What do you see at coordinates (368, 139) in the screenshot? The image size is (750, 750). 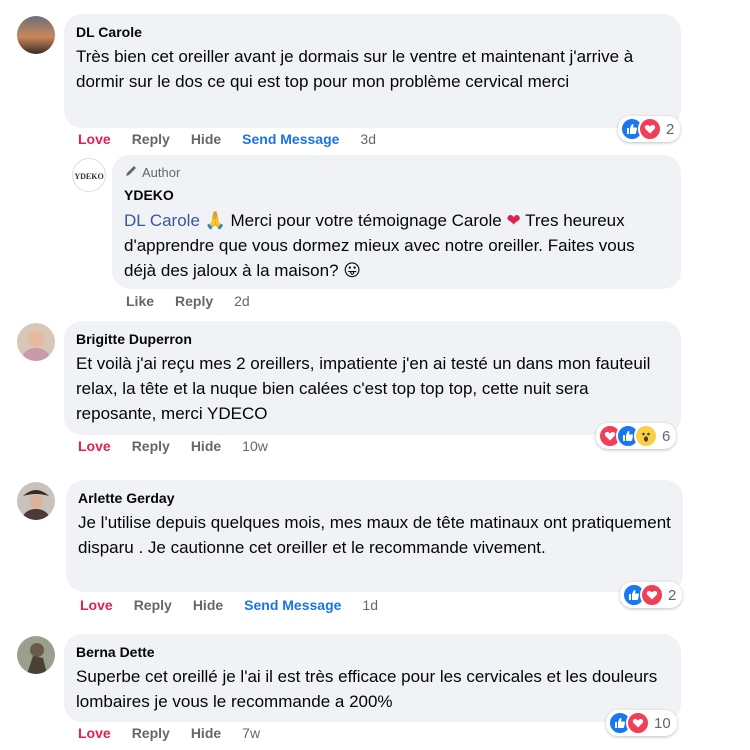 I see `comment-timestamp: 3d` at bounding box center [368, 139].